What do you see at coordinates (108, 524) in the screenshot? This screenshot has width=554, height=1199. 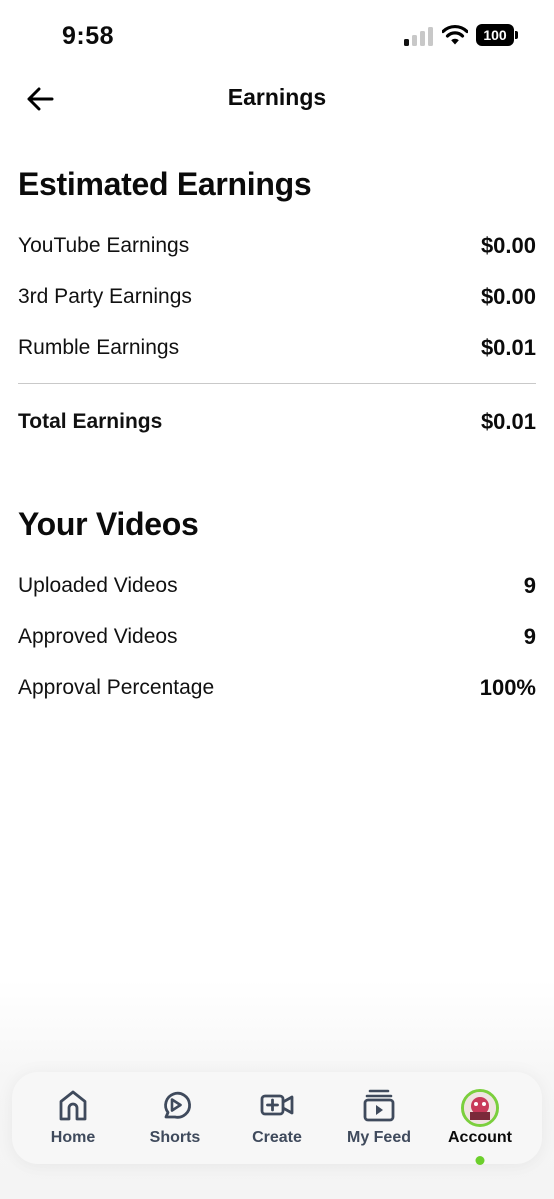 I see `videos-section-title: Your Videos` at bounding box center [108, 524].